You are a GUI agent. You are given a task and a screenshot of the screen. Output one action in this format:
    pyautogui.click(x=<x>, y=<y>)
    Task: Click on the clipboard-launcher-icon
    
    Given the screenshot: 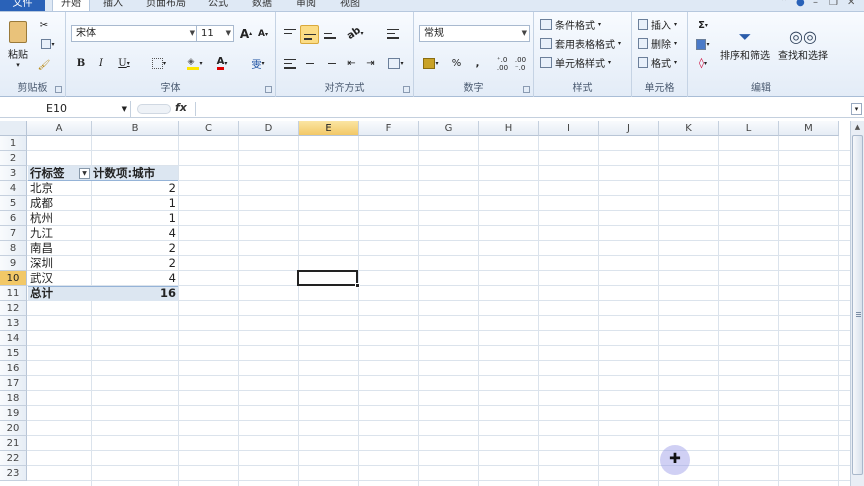 What is the action you would take?
    pyautogui.click(x=58, y=89)
    